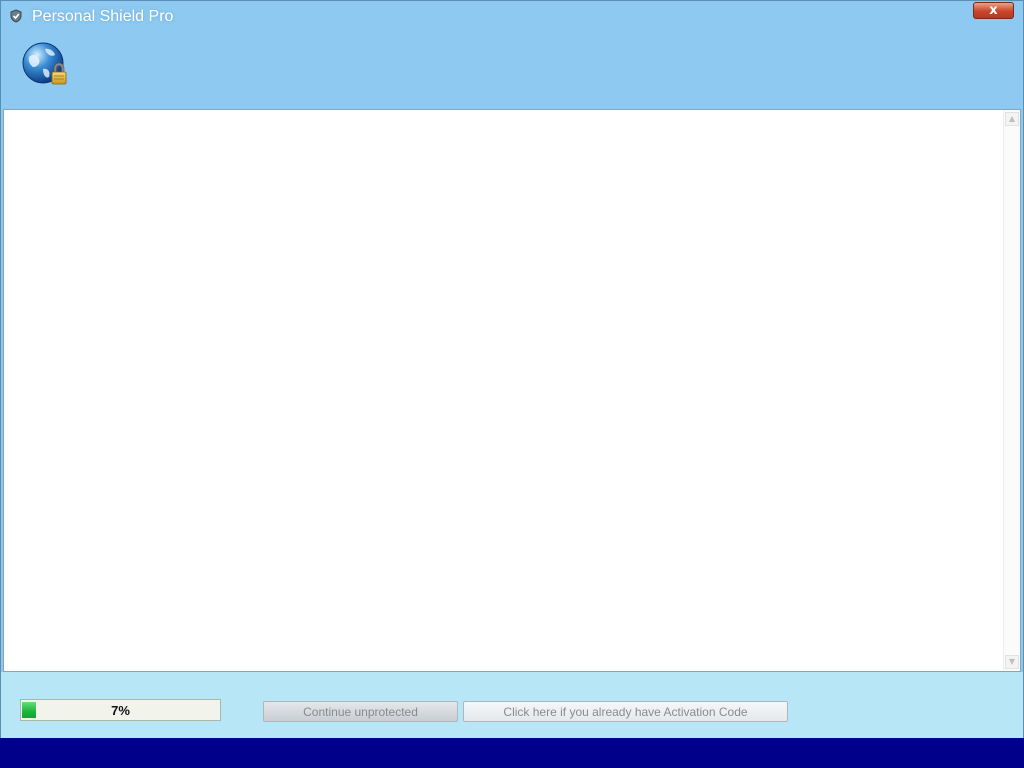 This screenshot has height=768, width=1024. I want to click on vertical-scrollbar: ▲ ▼, so click(1011, 390).